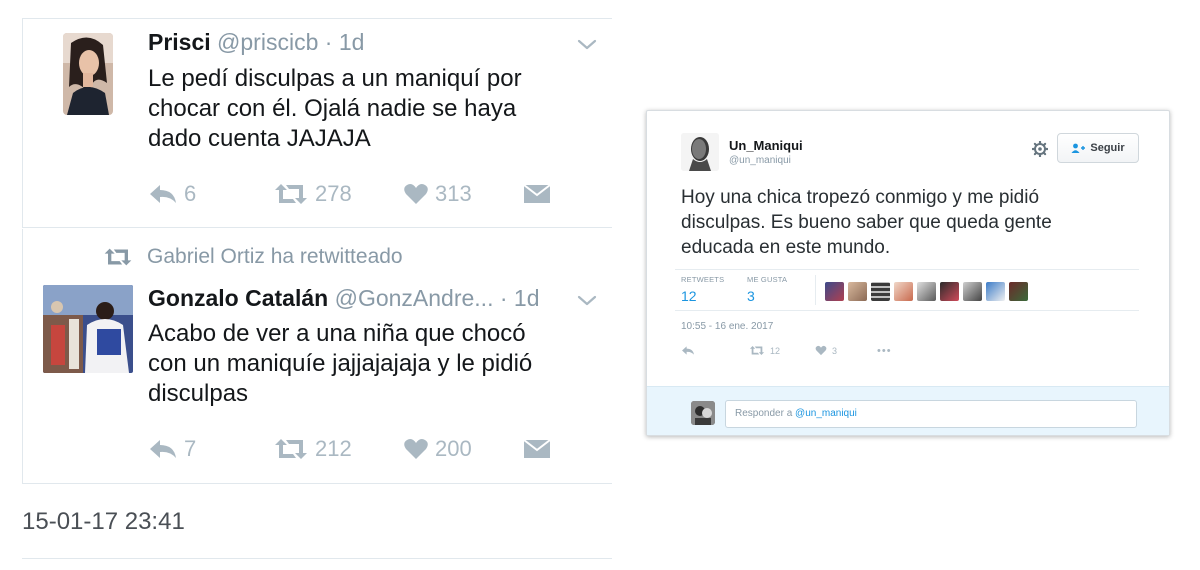  I want to click on like-button: 313, so click(437, 194).